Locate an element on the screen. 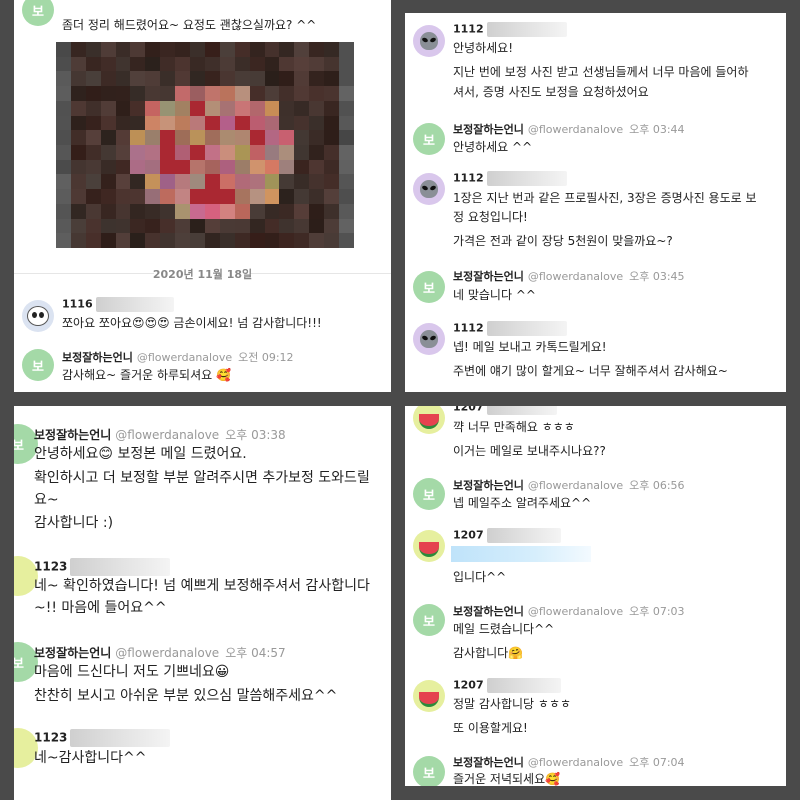 Image resolution: width=800 pixels, height=800 pixels. message-text: 안녕하세요 ^^ is located at coordinates (493, 147).